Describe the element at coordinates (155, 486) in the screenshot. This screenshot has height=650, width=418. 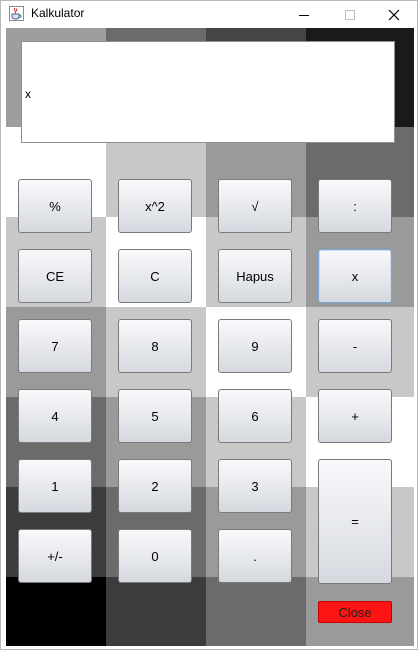
I see `digit-2-button: 2` at that location.